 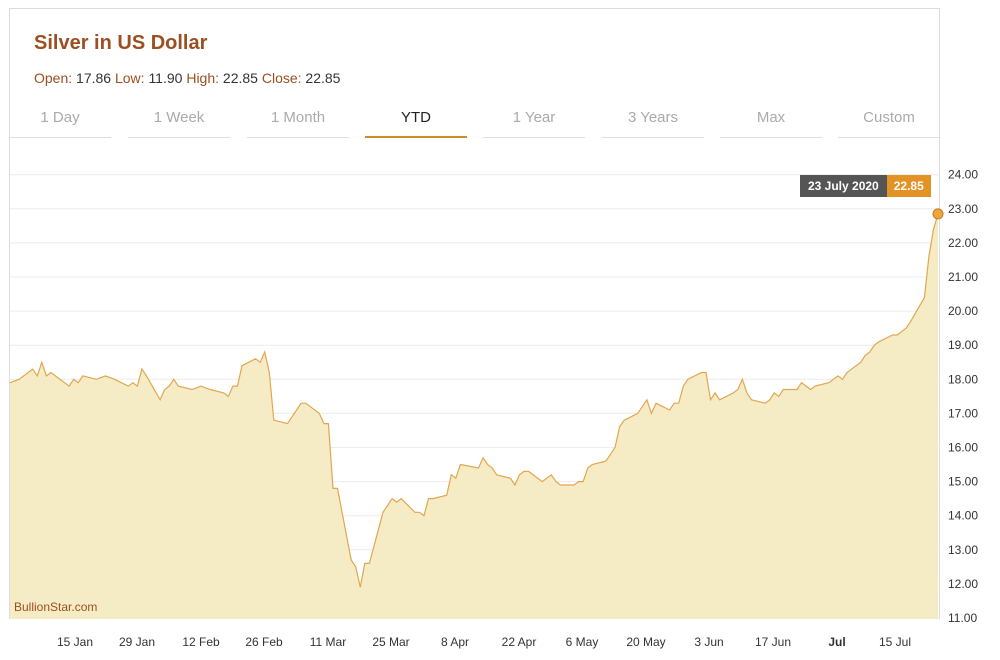 I want to click on x-tick-label: 25 Mar, so click(x=390, y=642).